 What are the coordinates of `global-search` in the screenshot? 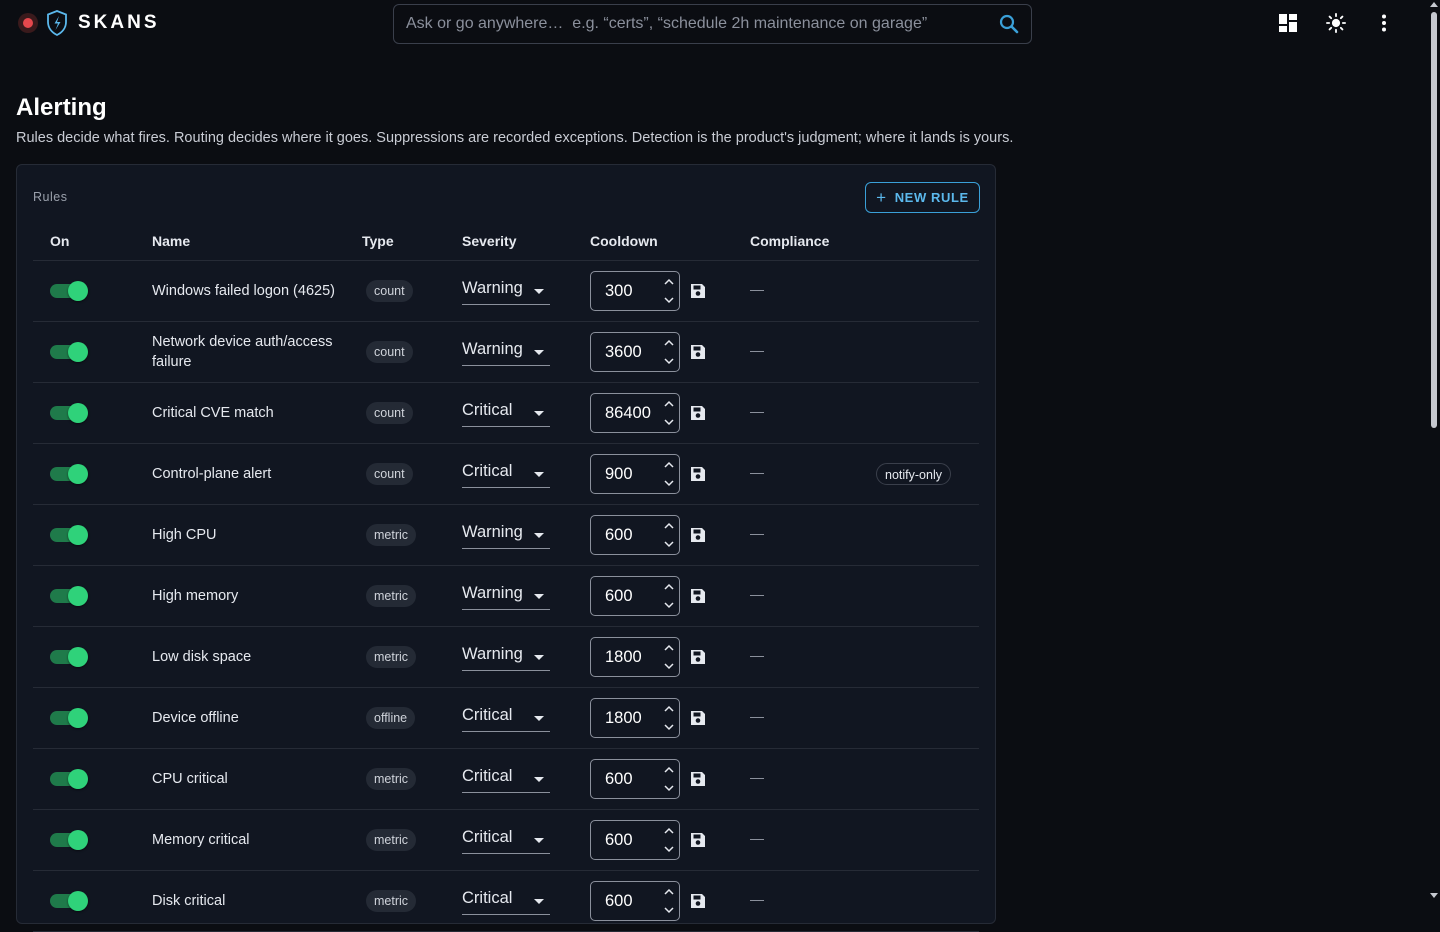 It's located at (712, 24).